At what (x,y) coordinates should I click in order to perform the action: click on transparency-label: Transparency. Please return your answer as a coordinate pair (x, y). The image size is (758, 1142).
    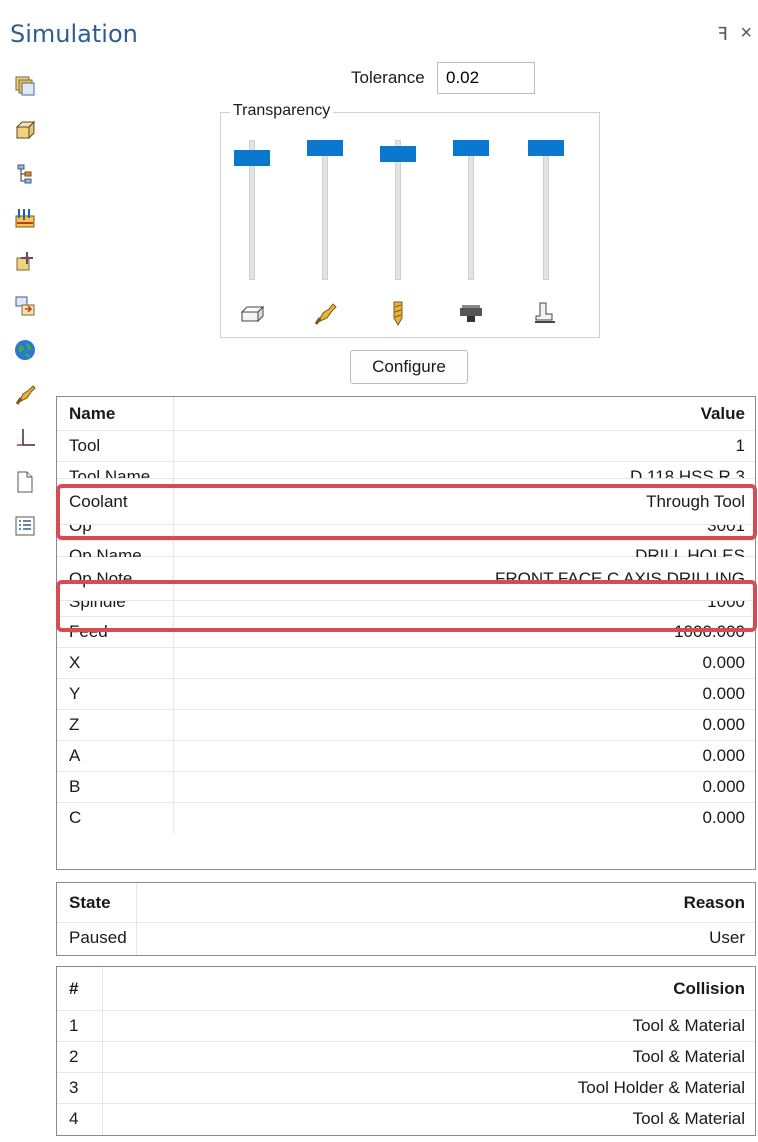
    Looking at the image, I should click on (282, 111).